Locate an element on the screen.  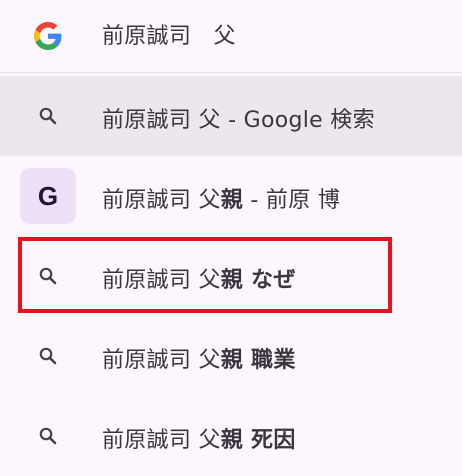
search-input-text: 前原誠司 父 is located at coordinates (169, 34).